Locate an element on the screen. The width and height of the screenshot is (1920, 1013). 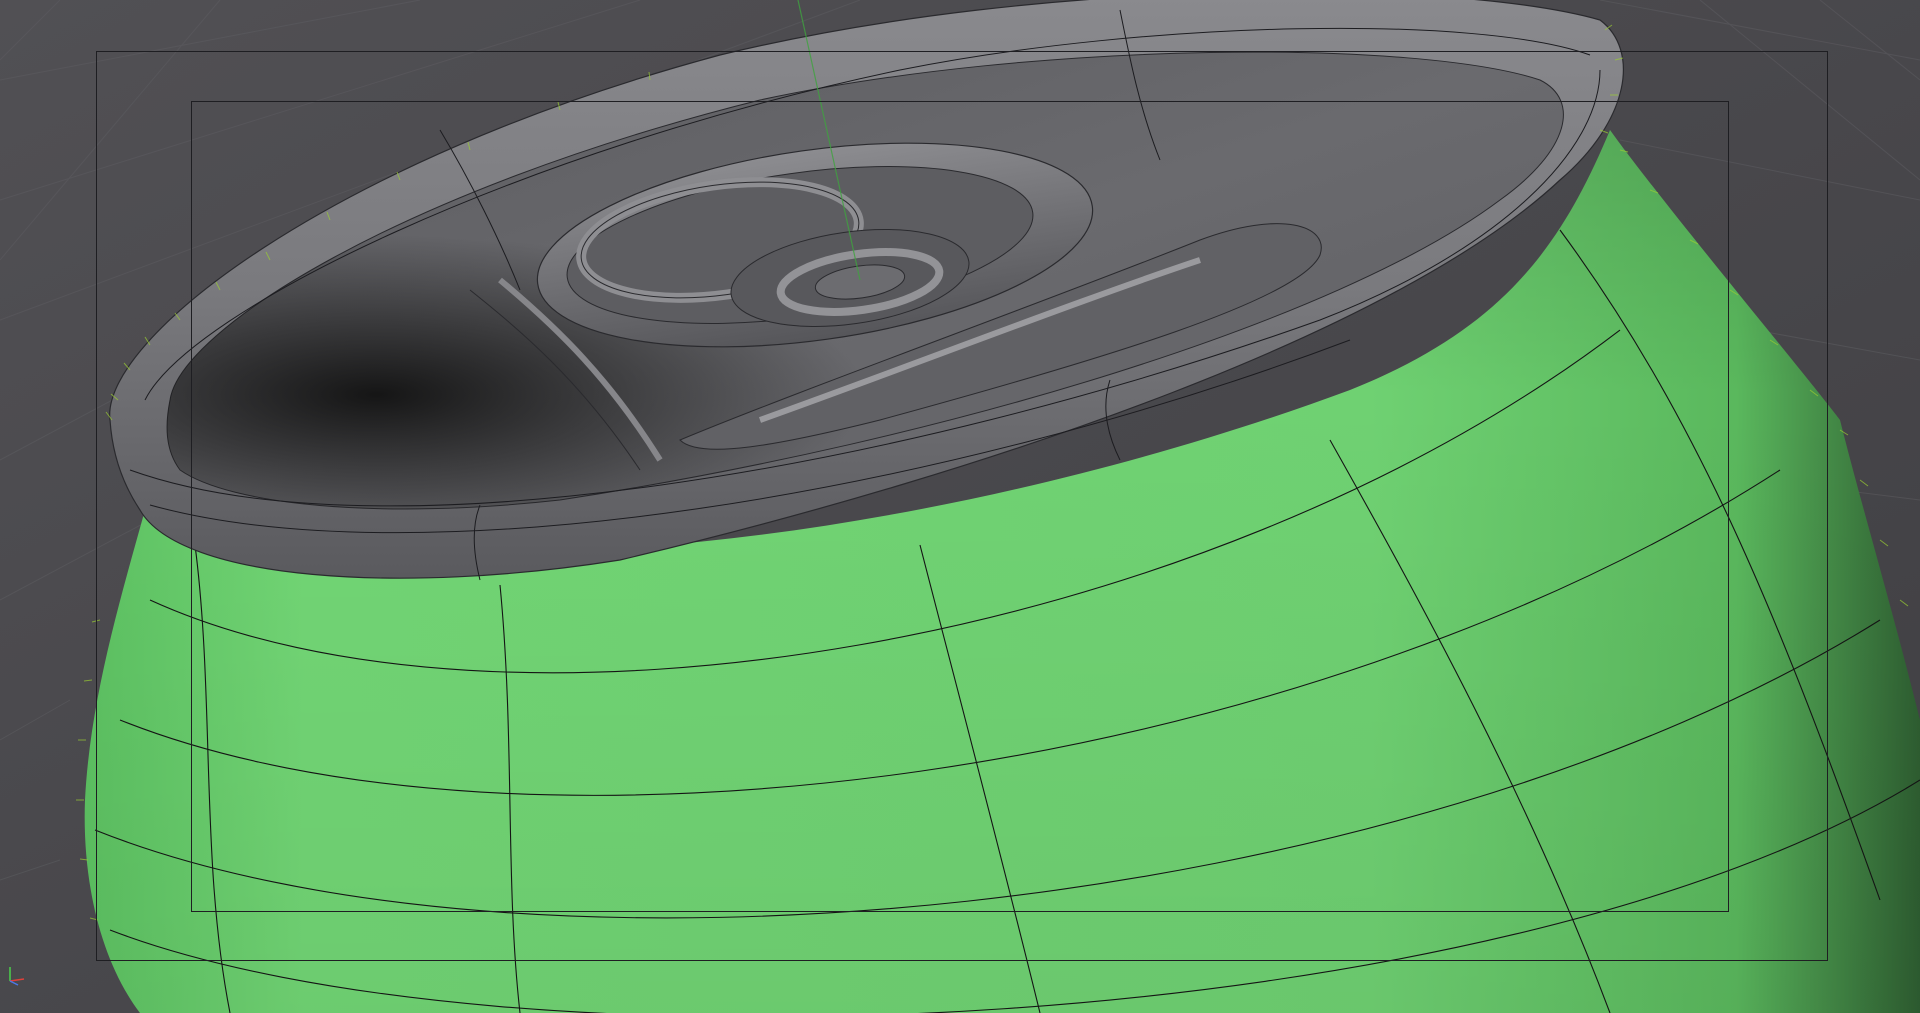
axis-gizmo-icon is located at coordinates (17, 974).